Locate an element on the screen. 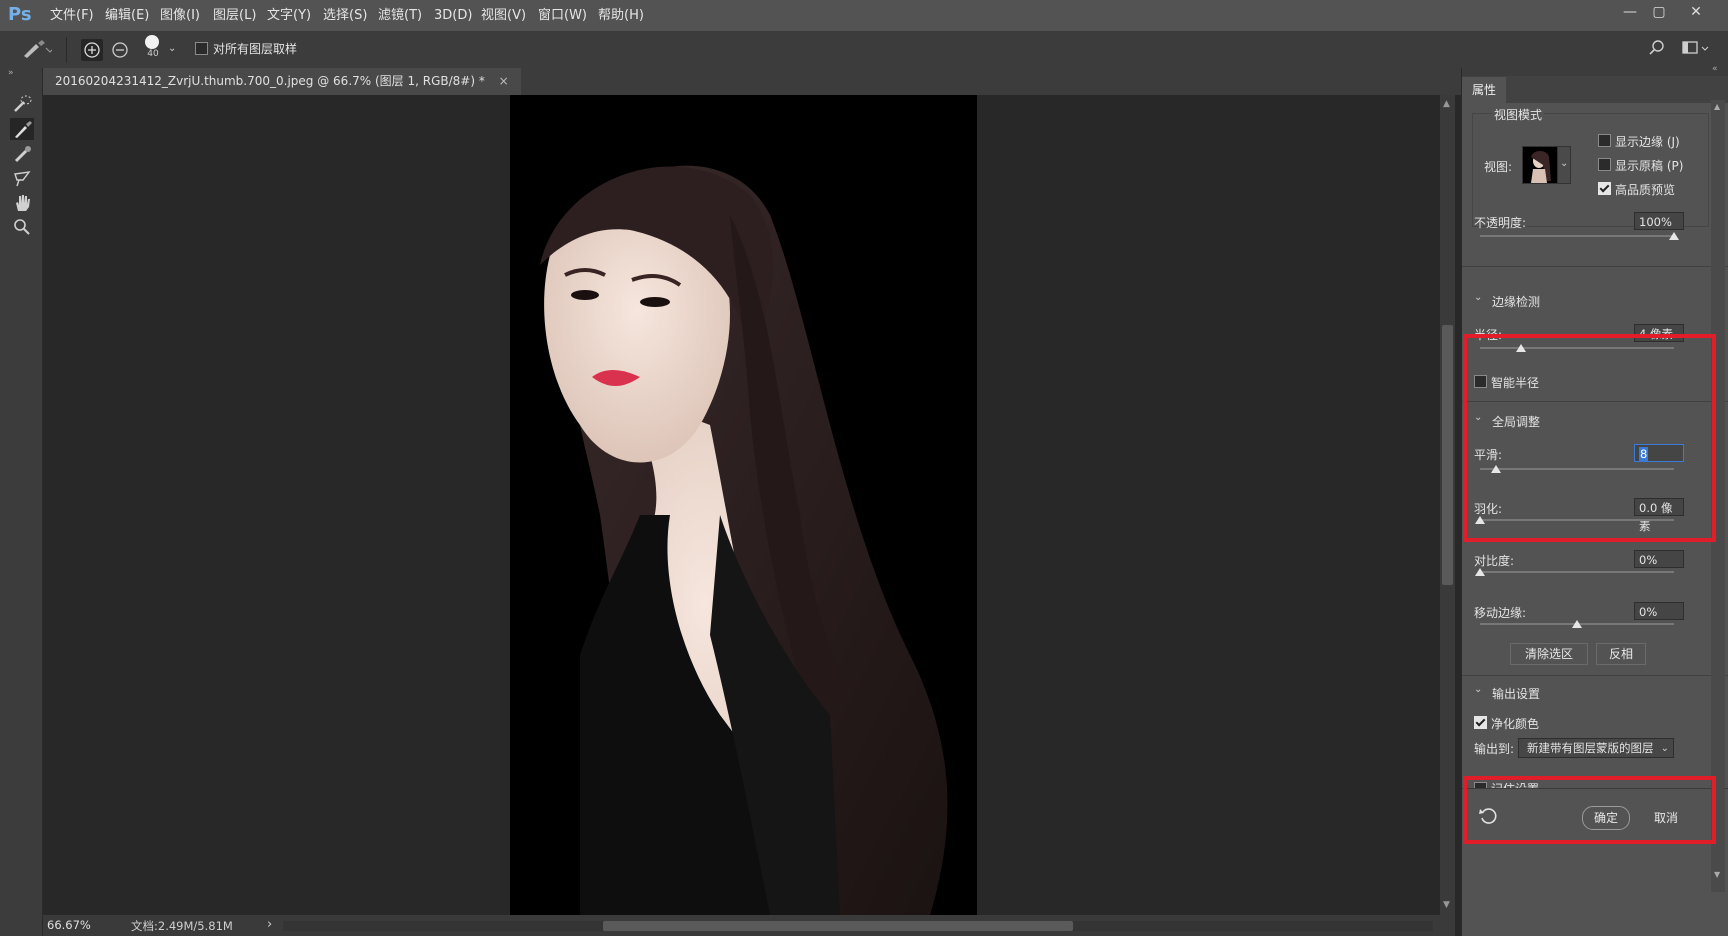 The image size is (1728, 936). quick-selection-tool-icon is located at coordinates (22, 104).